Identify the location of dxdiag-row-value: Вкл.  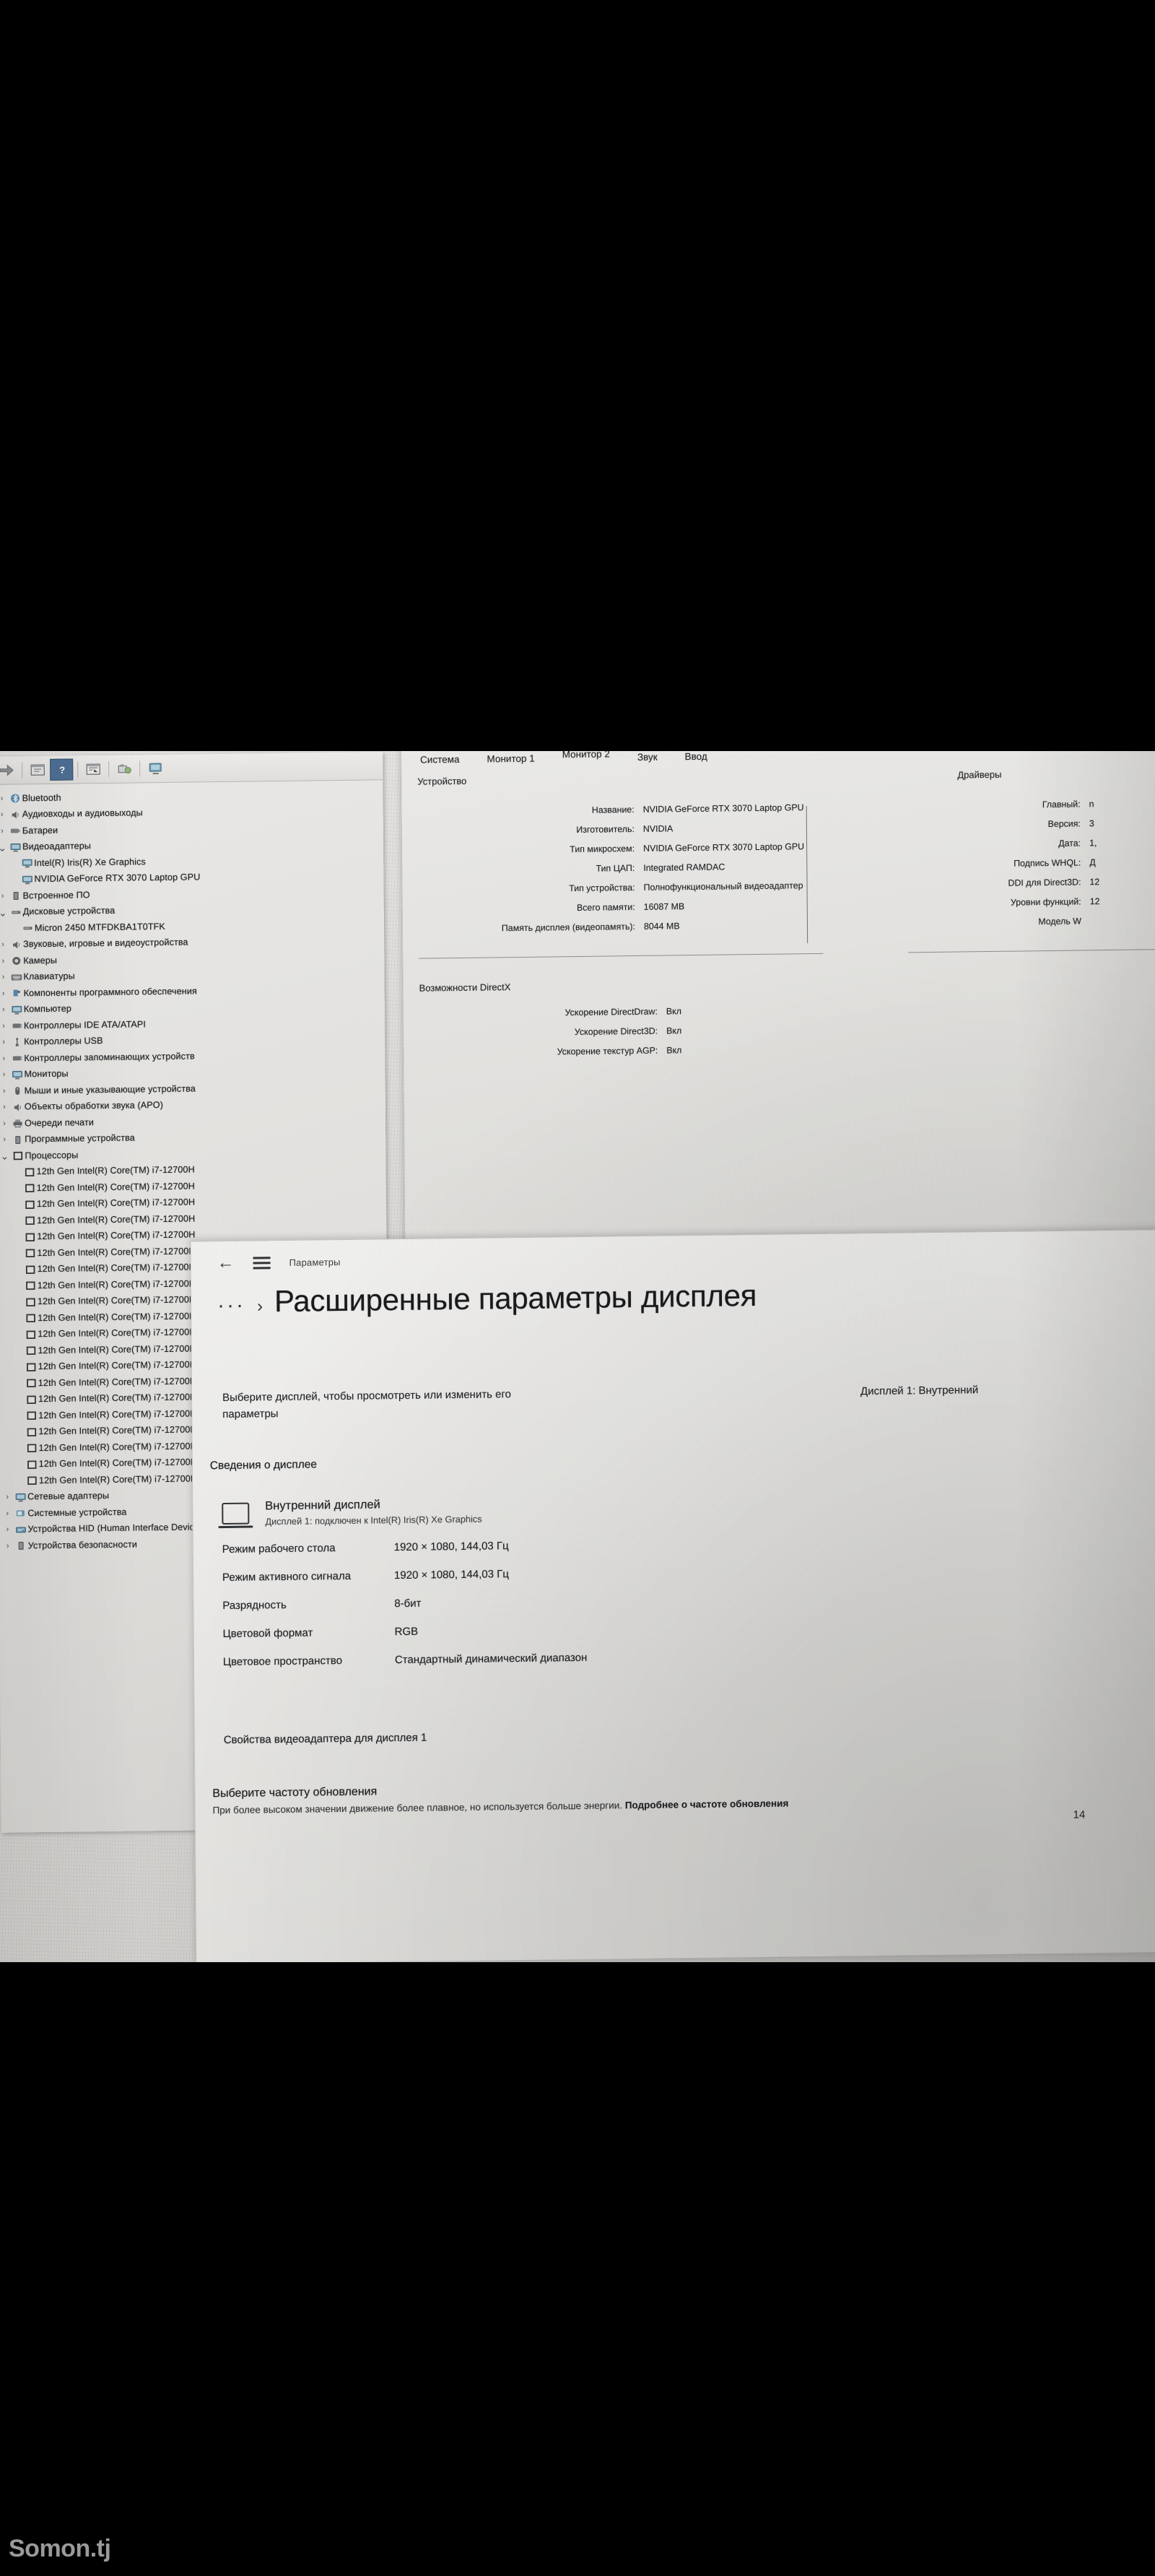
(674, 1050).